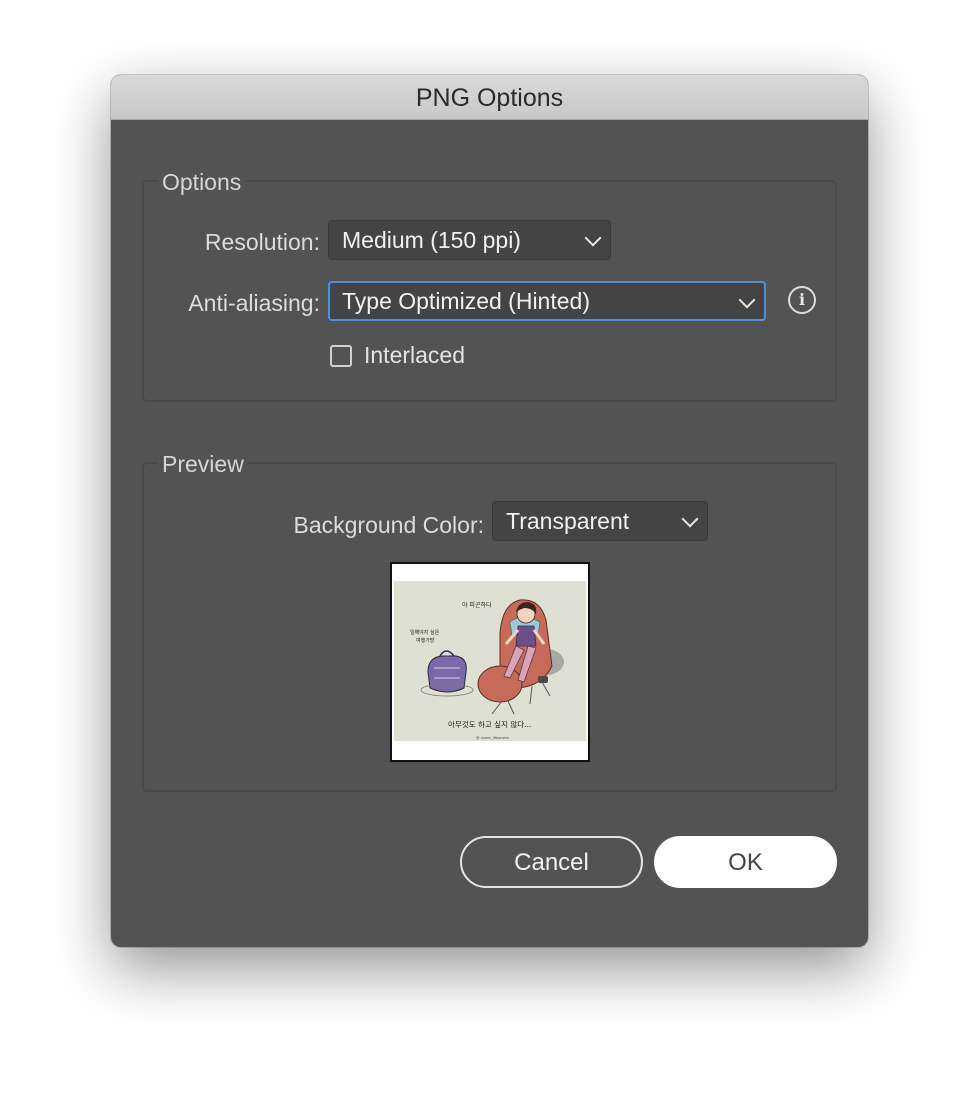 The image size is (980, 1096). I want to click on background-color-select-value: Transparent, so click(568, 521).